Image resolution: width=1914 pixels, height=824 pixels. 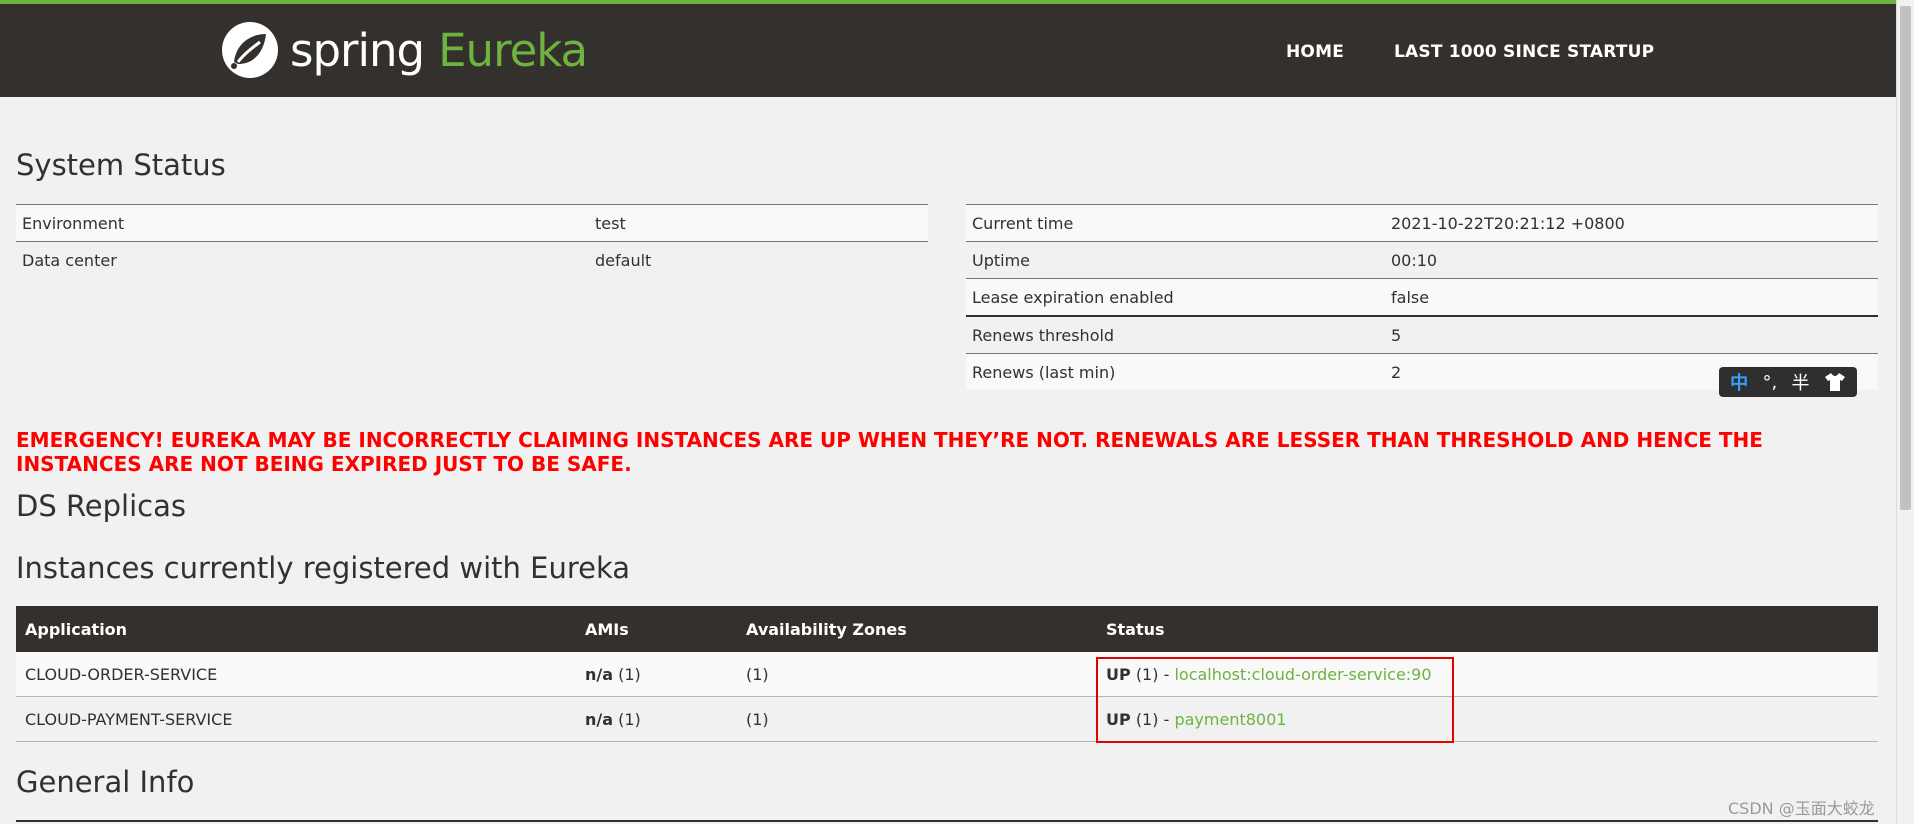 I want to click on ime-language-toggle: 中, so click(x=1739, y=382).